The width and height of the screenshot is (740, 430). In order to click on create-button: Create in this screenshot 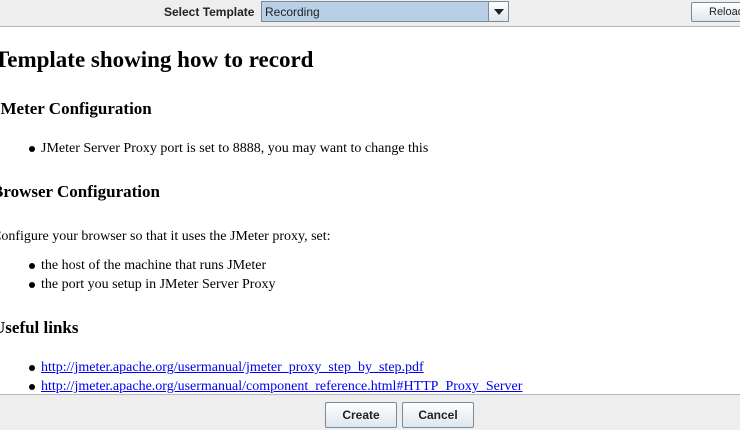, I will do `click(361, 415)`.